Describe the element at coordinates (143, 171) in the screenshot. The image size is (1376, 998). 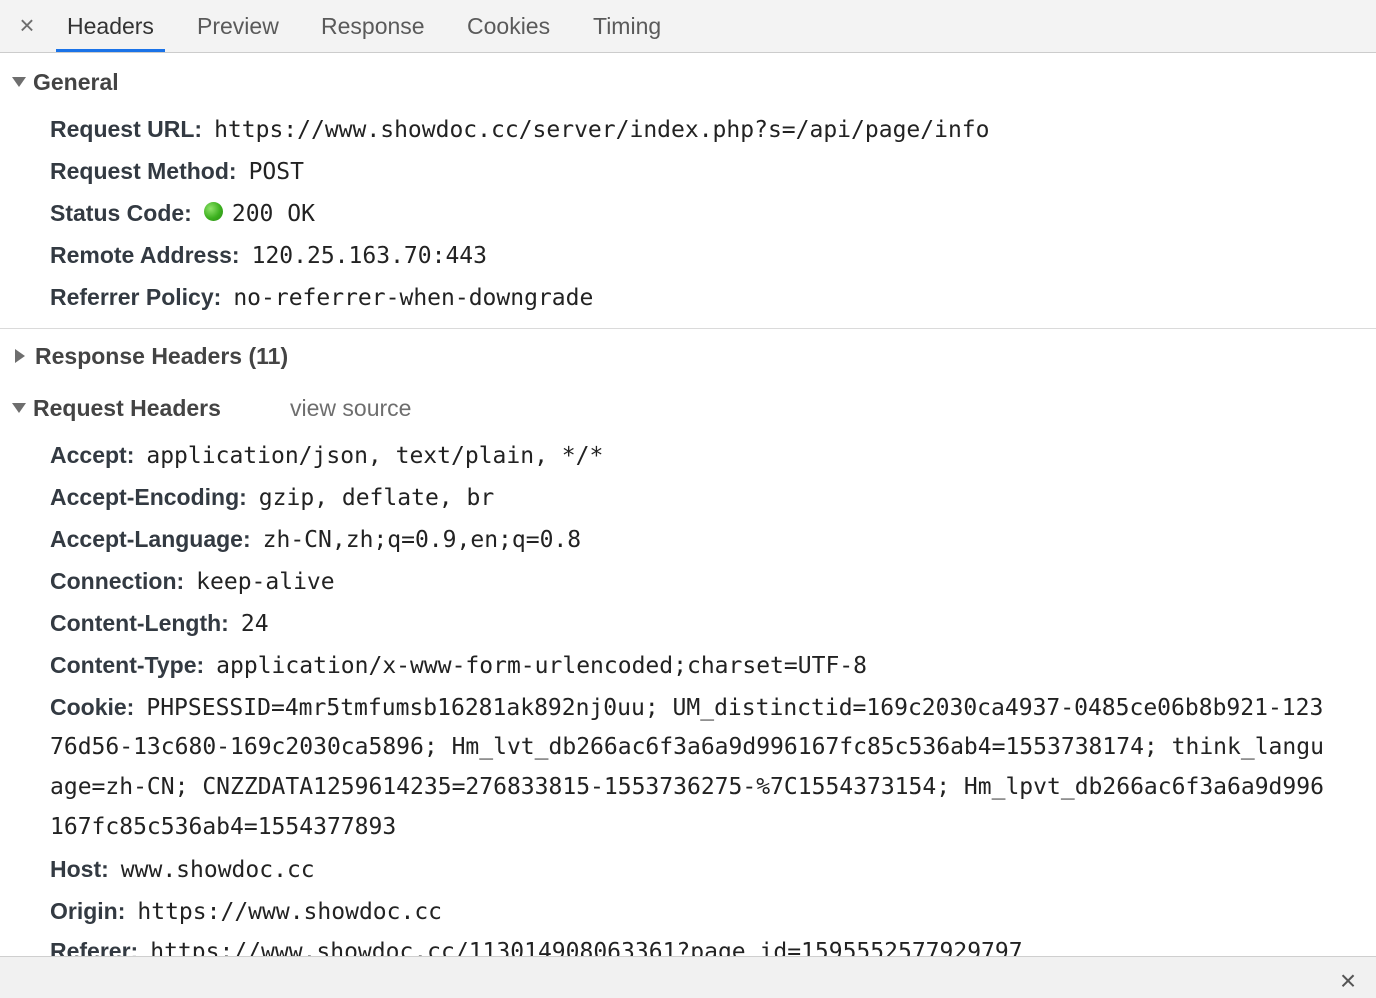
I see `header-key: Request Method:` at that location.